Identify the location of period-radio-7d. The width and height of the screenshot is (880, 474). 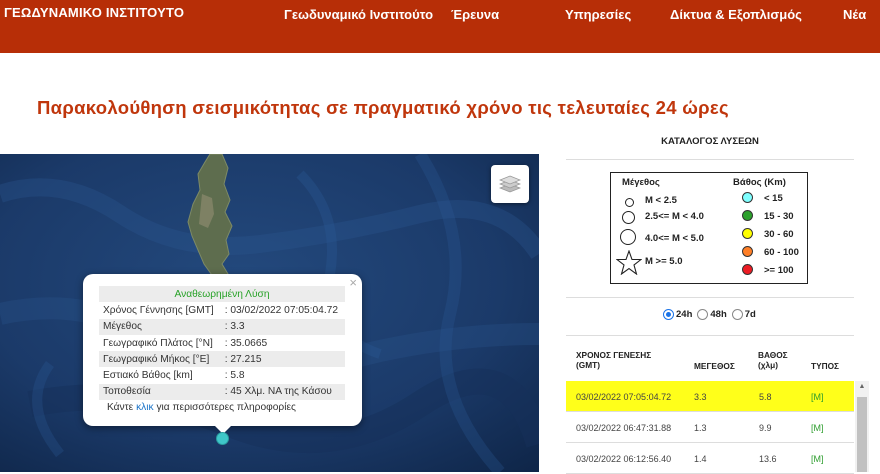
(737, 314).